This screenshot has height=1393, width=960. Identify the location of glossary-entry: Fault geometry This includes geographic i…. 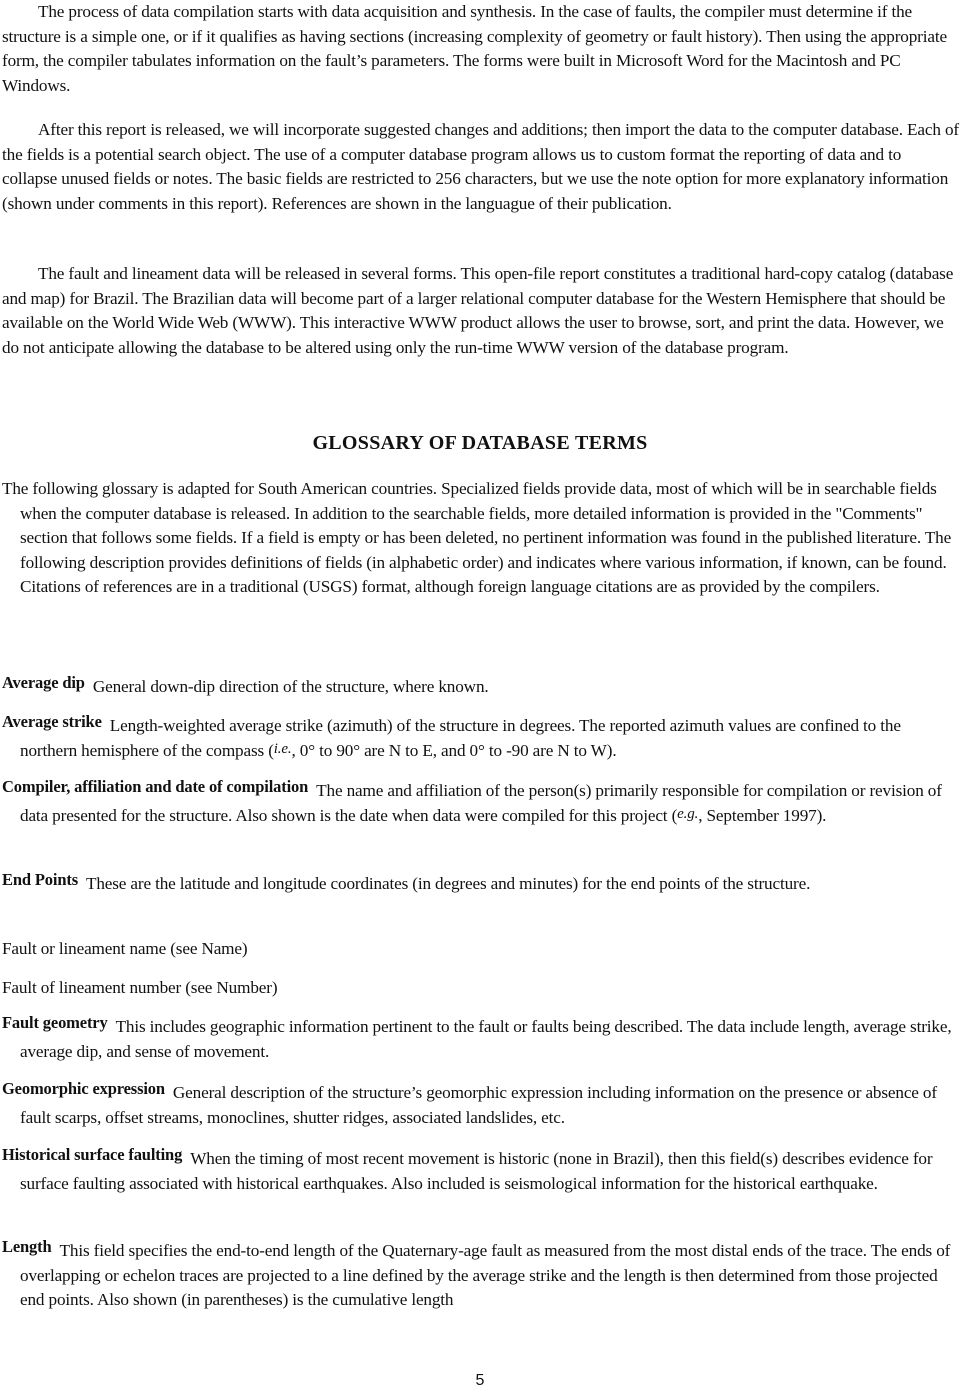
(481, 1038).